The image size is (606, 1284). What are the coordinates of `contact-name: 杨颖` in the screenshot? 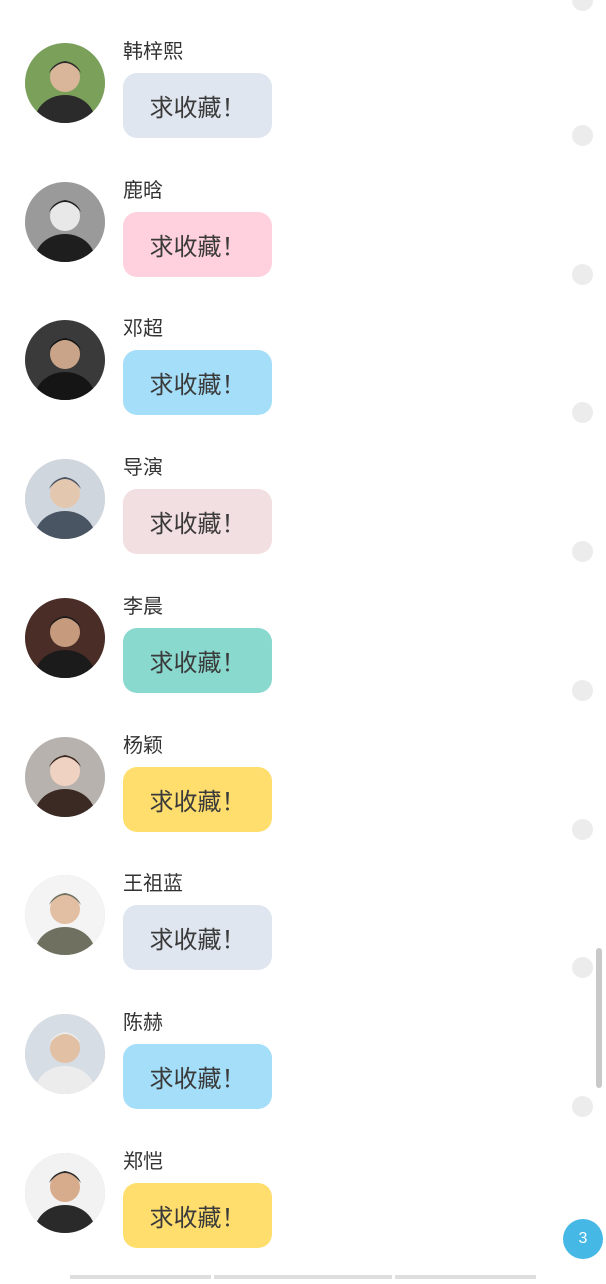 It's located at (143, 745).